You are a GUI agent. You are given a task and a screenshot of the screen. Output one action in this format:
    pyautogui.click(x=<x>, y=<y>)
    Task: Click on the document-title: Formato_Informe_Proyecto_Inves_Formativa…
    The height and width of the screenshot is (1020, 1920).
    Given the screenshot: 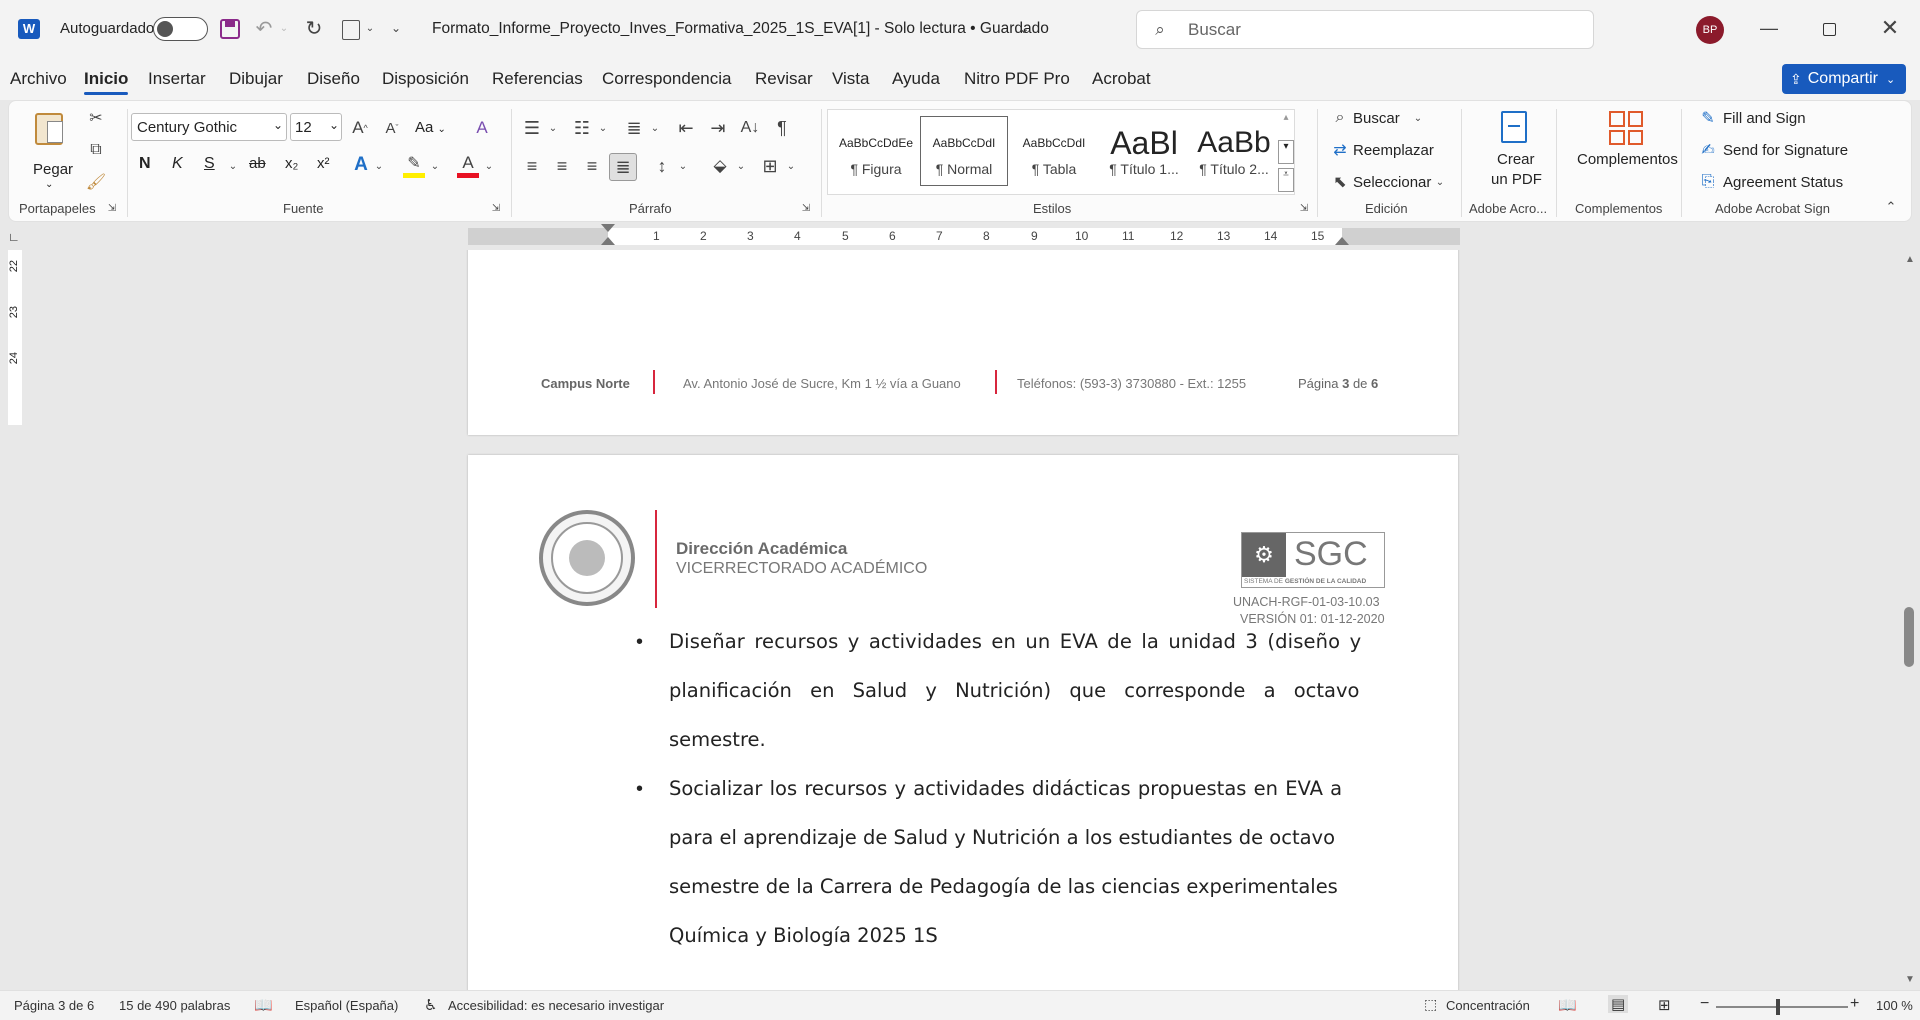 What is the action you would take?
    pyautogui.click(x=740, y=29)
    